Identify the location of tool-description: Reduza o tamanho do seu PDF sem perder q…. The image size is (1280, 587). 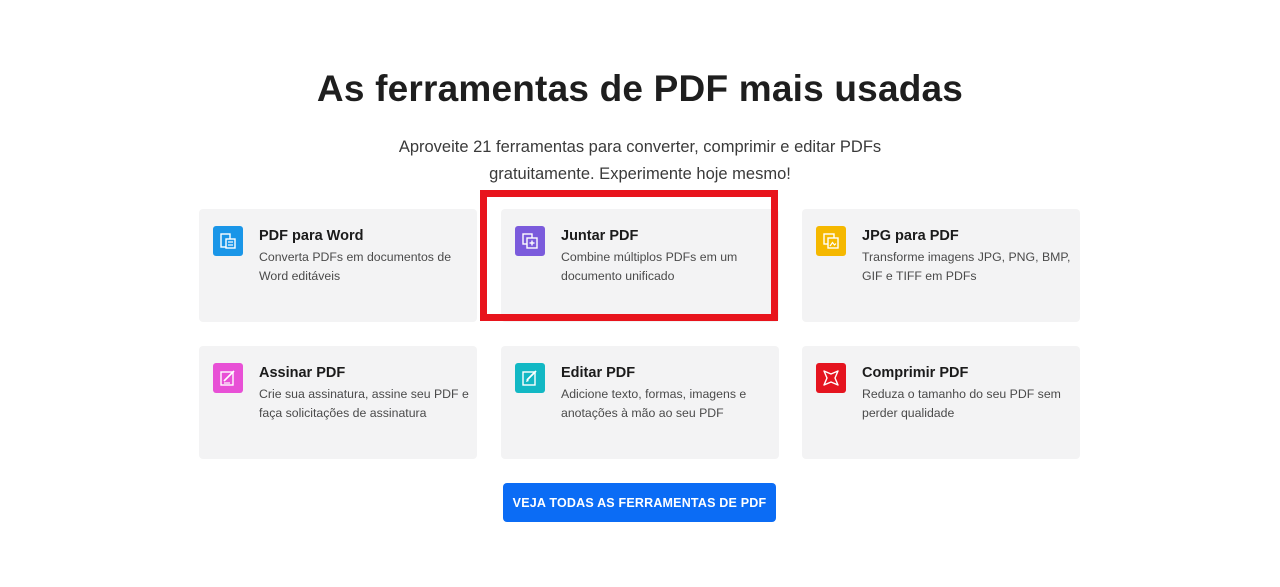
(961, 403).